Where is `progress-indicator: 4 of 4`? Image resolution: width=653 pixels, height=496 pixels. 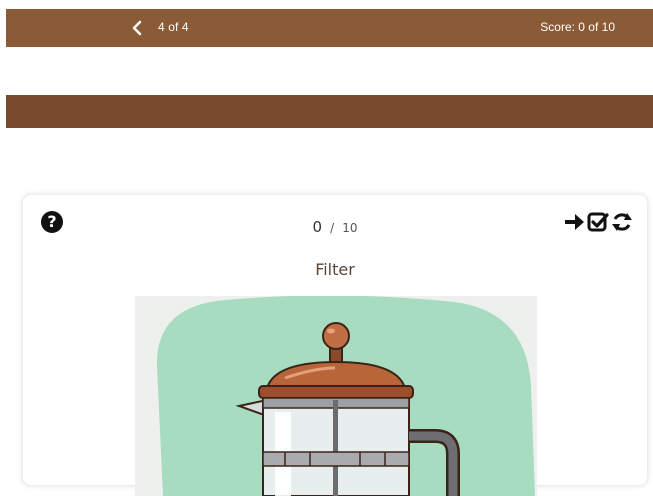
progress-indicator: 4 of 4 is located at coordinates (173, 27).